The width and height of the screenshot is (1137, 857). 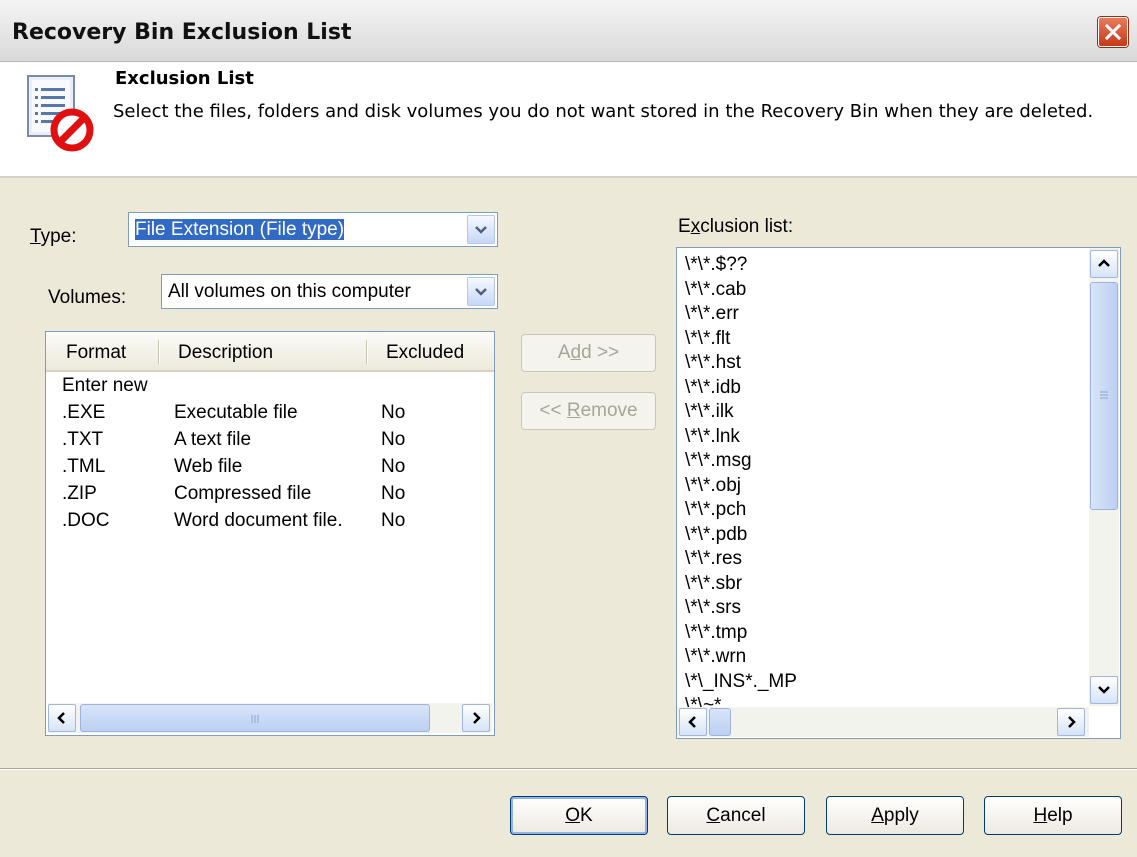 I want to click on table-row: .TXT A text file No, so click(x=270, y=442).